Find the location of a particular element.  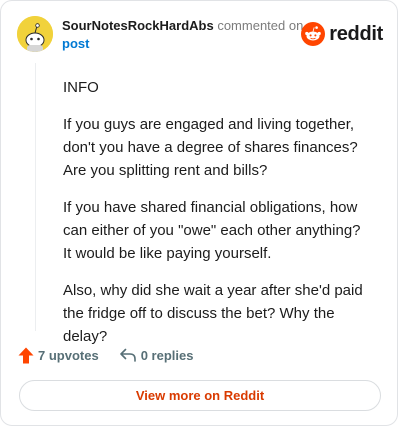

commented-on-text: commented on is located at coordinates (260, 25).